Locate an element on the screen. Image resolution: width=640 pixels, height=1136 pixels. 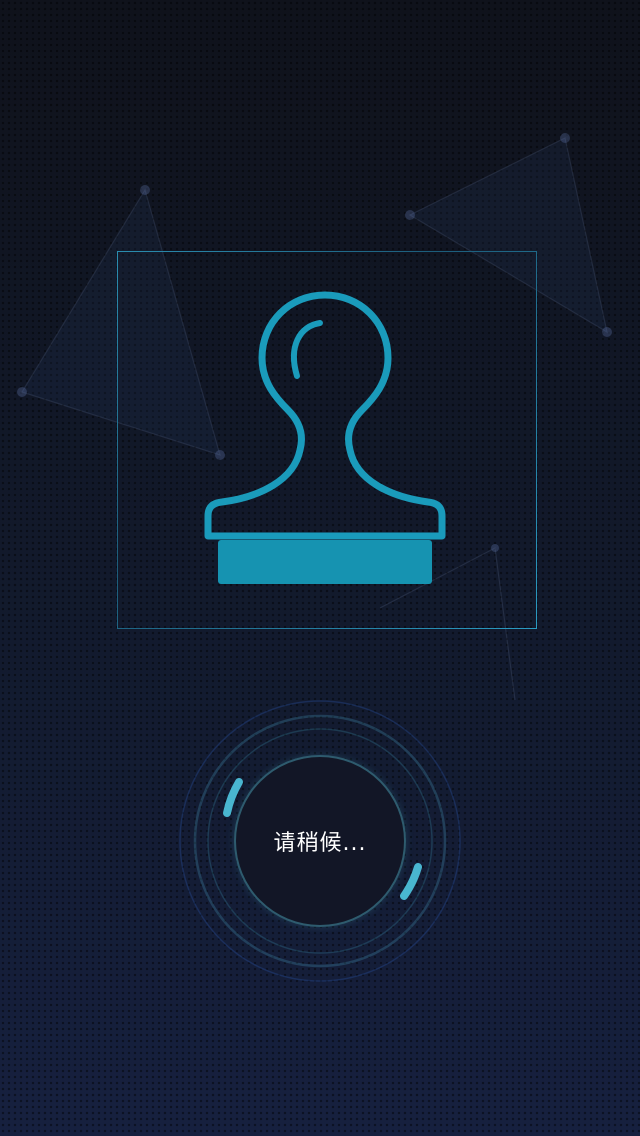
stamp-icon is located at coordinates (325, 437).